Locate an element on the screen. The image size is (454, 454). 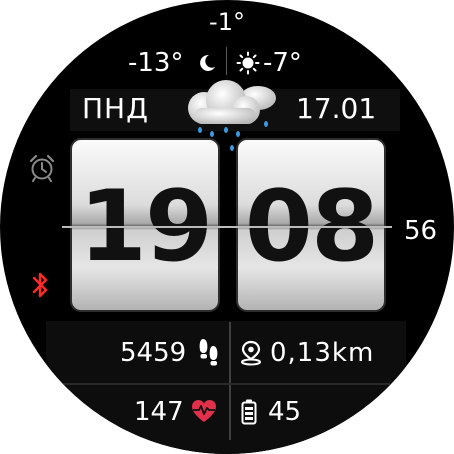
minutes-flip-card: 08 is located at coordinates (311, 225).